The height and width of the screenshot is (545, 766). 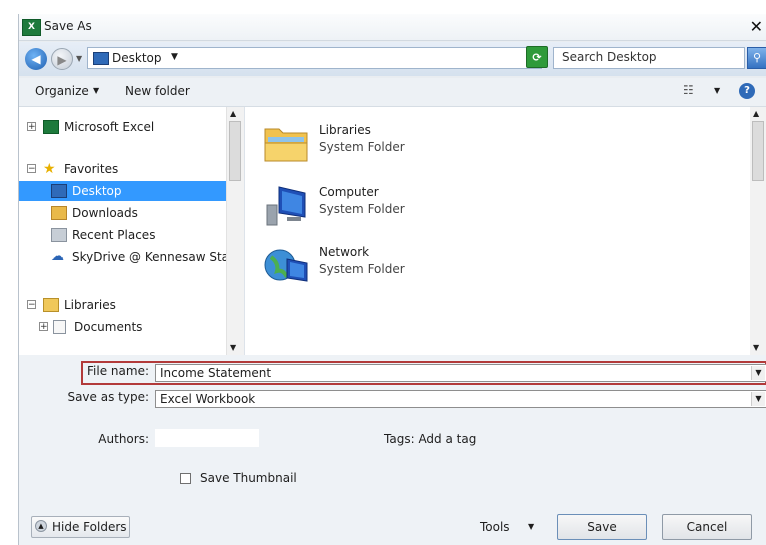 What do you see at coordinates (248, 478) in the screenshot?
I see `save-thumbnail-label: Save Thumbnail` at bounding box center [248, 478].